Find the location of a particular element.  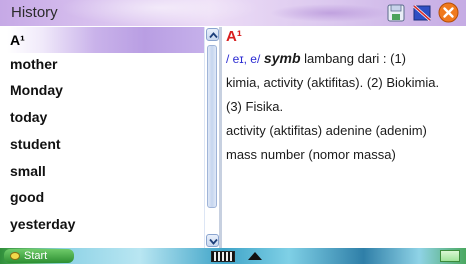

chevron-down-icon is located at coordinates (213, 241).